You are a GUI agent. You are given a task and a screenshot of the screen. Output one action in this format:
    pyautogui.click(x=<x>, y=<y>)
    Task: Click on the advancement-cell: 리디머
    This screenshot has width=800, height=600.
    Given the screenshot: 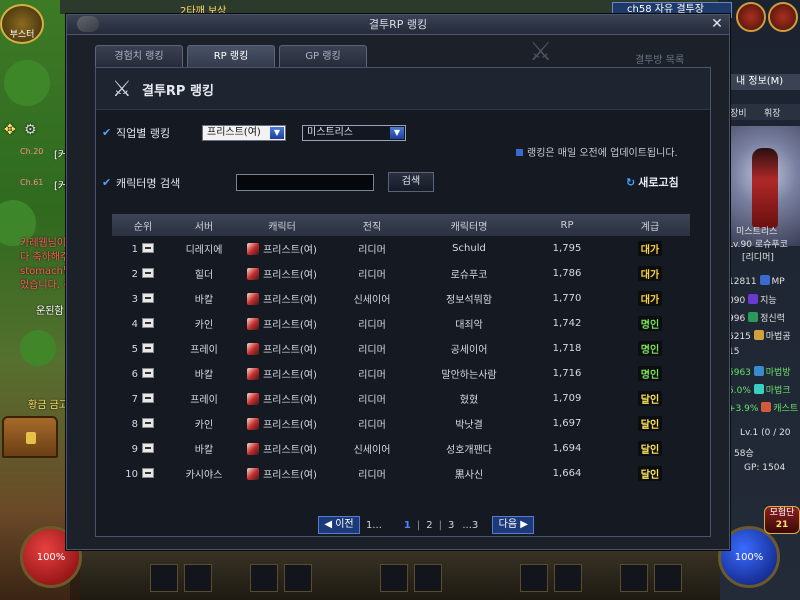 What is the action you would take?
    pyautogui.click(x=372, y=425)
    